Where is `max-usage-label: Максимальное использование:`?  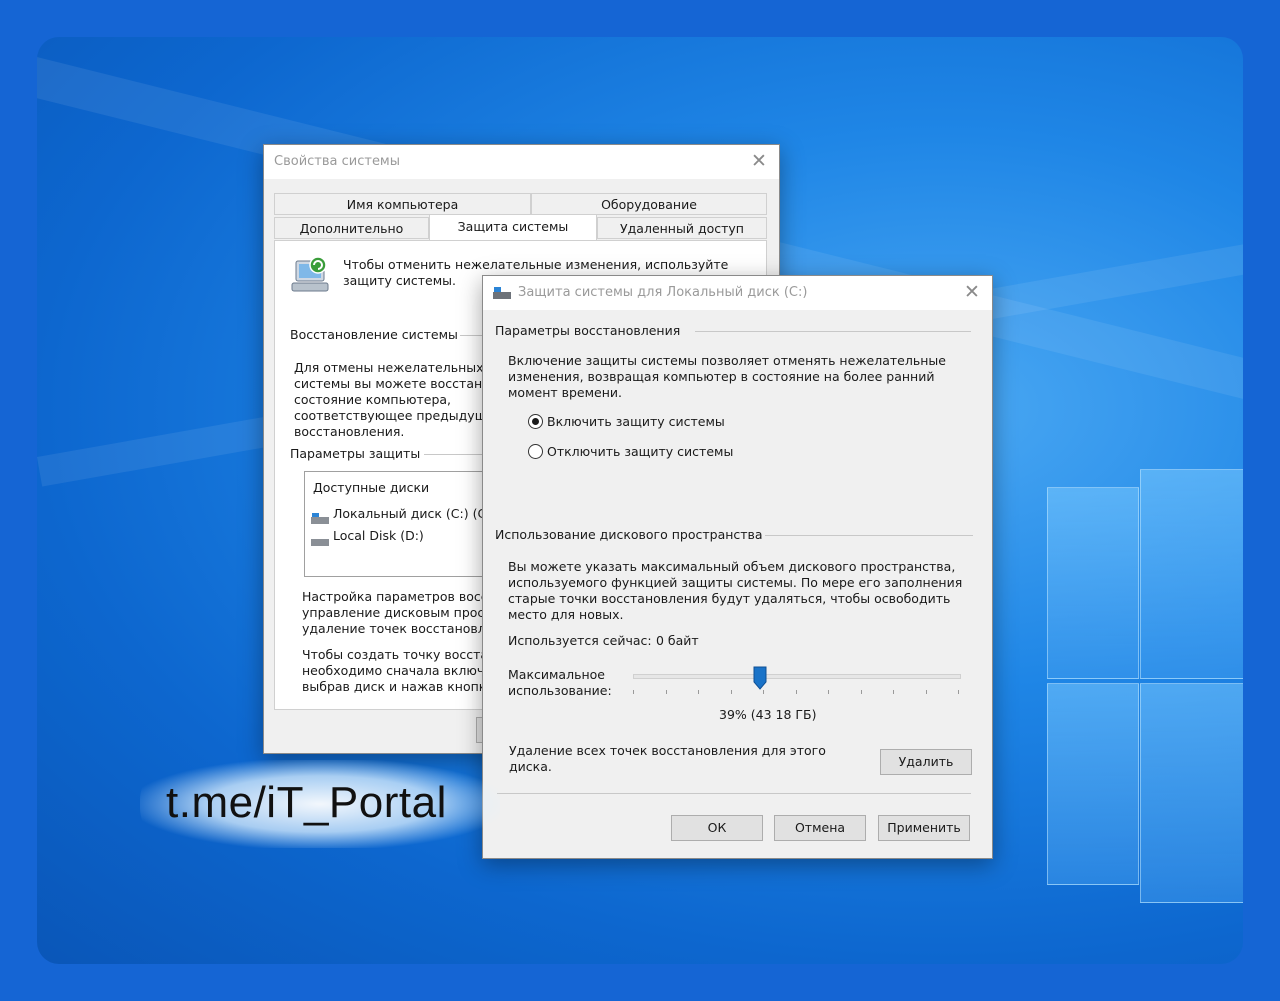 max-usage-label: Максимальное использование: is located at coordinates (560, 682).